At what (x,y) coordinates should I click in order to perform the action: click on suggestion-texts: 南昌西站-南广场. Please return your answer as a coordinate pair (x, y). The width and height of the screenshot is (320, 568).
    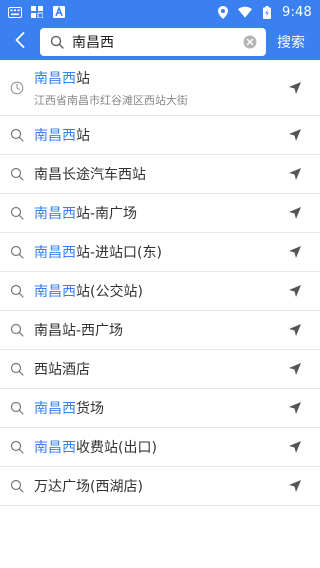
    Looking at the image, I should click on (161, 213).